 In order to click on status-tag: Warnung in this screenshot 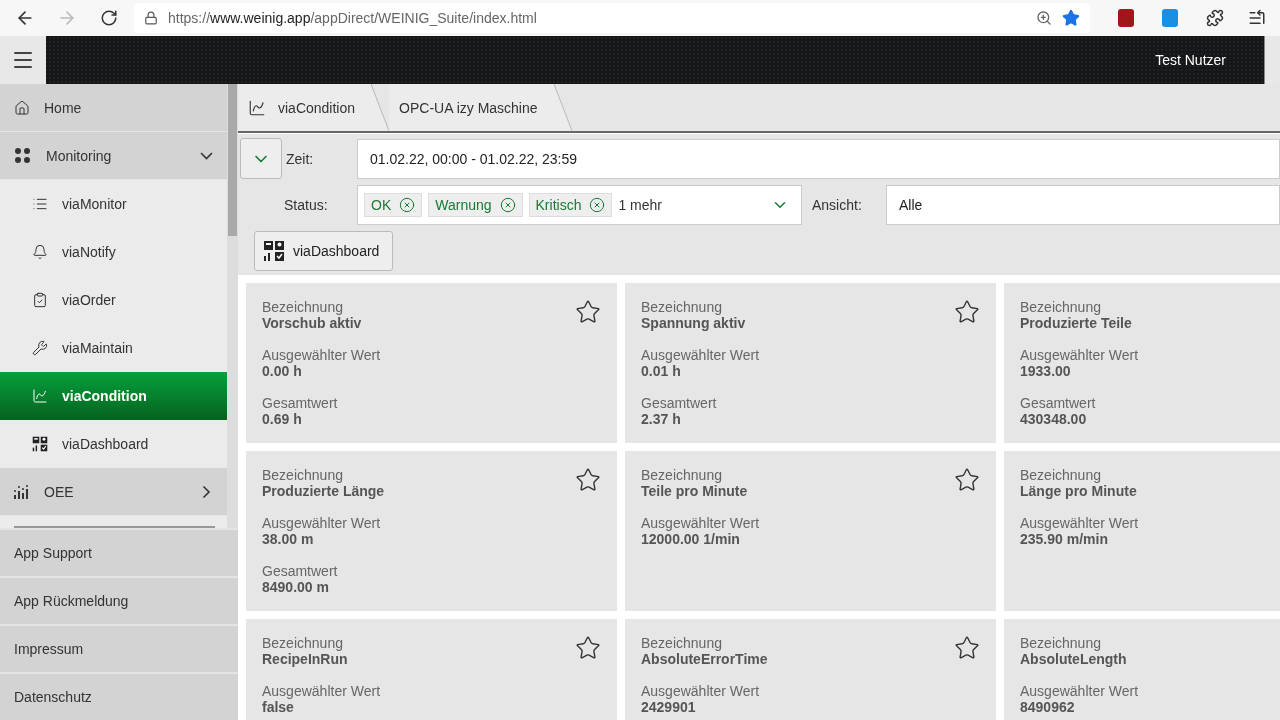, I will do `click(475, 205)`.